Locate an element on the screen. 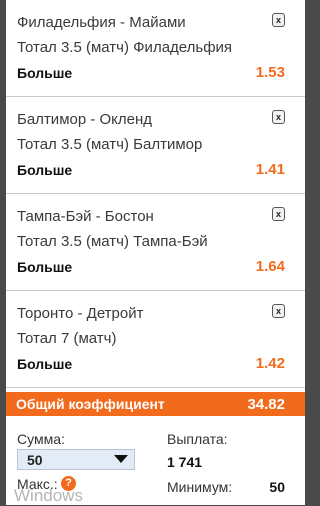 Image resolution: width=320 pixels, height=506 pixels. total-odds-value: 34.82 is located at coordinates (266, 404).